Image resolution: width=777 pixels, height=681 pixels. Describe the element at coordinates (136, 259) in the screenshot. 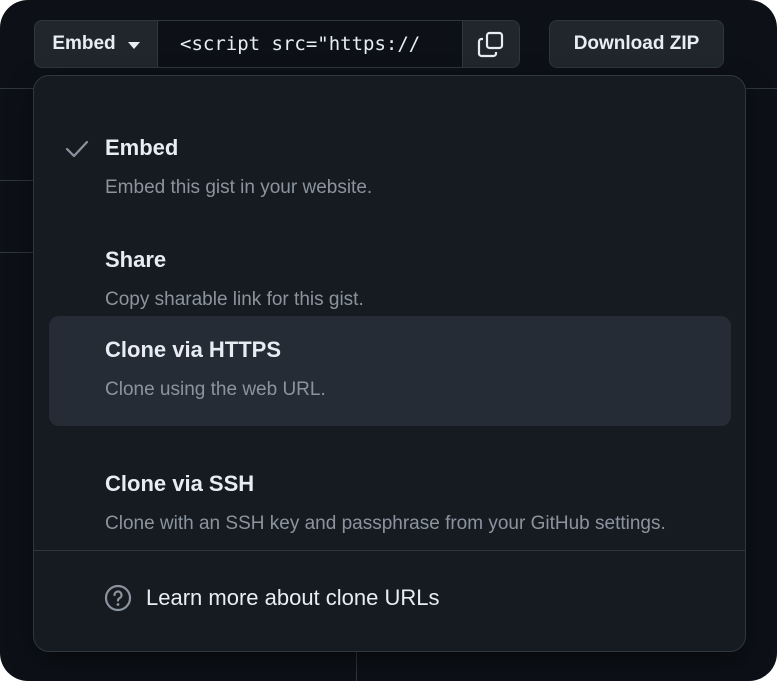

I see `menu-item-title: Share` at that location.